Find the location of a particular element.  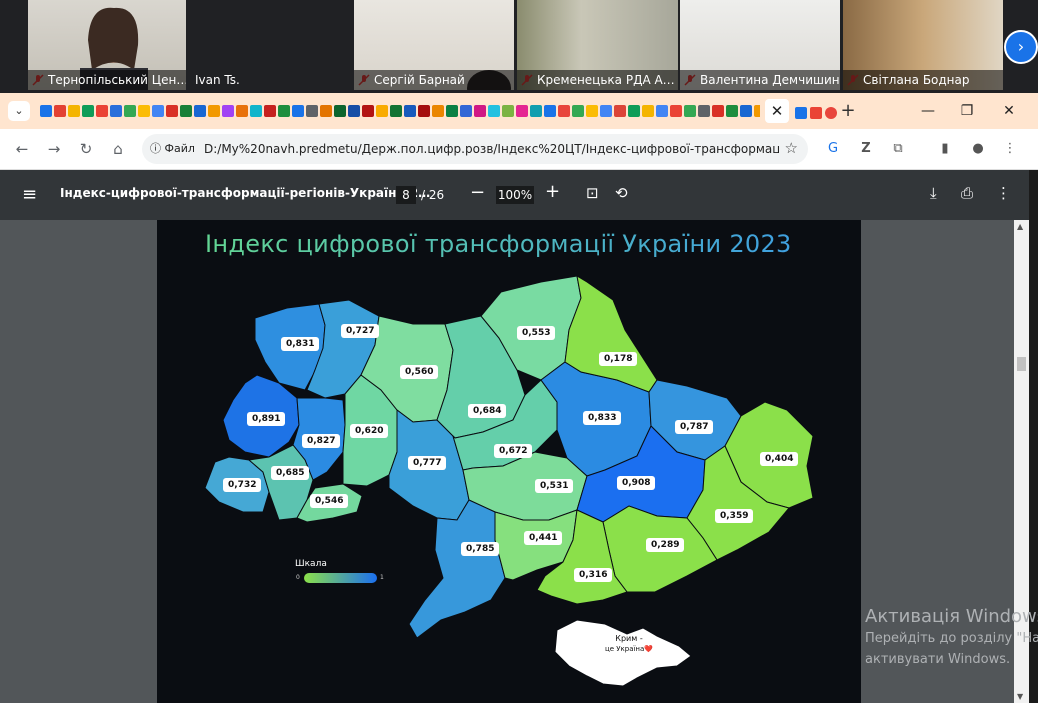

site-info-chip: ⓘ Файл is located at coordinates (172, 149).